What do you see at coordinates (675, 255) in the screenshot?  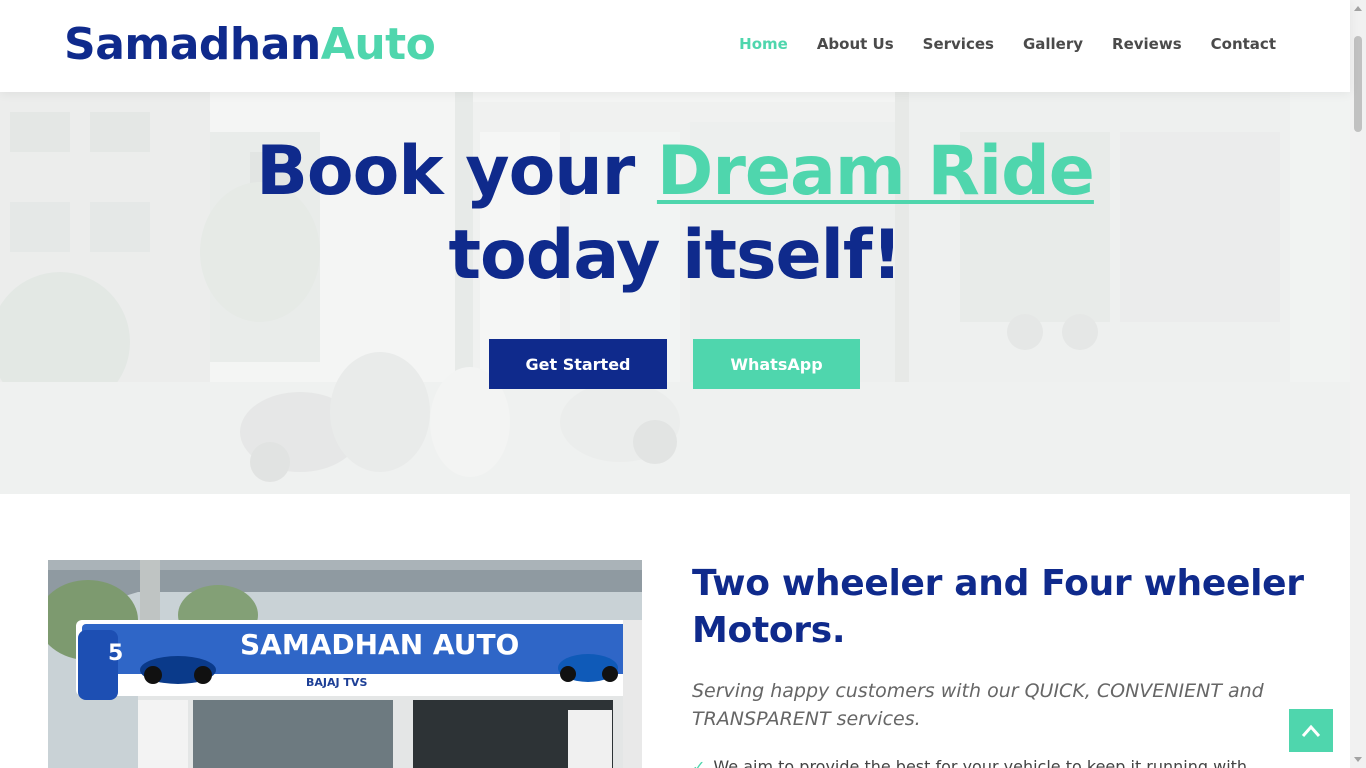 I see `hero-title-suffix: today itself!` at bounding box center [675, 255].